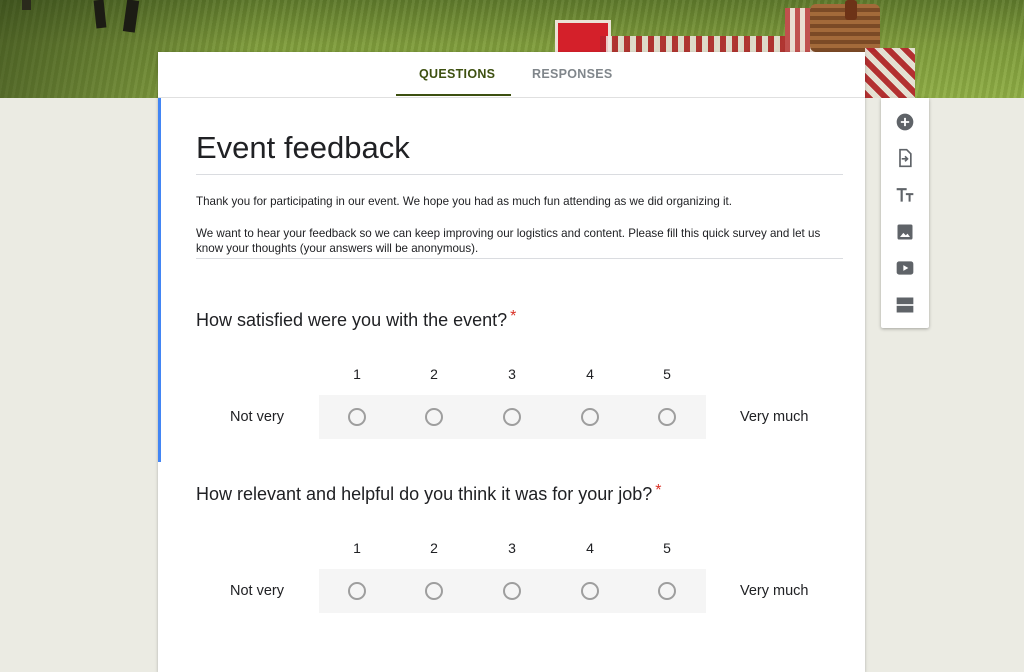 The height and width of the screenshot is (672, 1024). I want to click on tab-questions: QUESTIONS, so click(457, 74).